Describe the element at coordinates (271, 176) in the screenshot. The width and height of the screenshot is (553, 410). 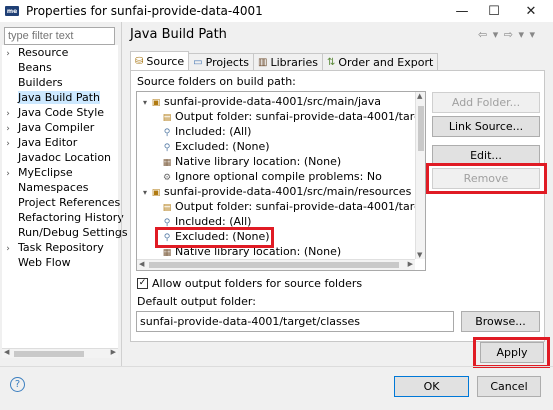
I see `tree-row-ignore-problems: ⚙ Ignore optional compile problems: No` at that location.